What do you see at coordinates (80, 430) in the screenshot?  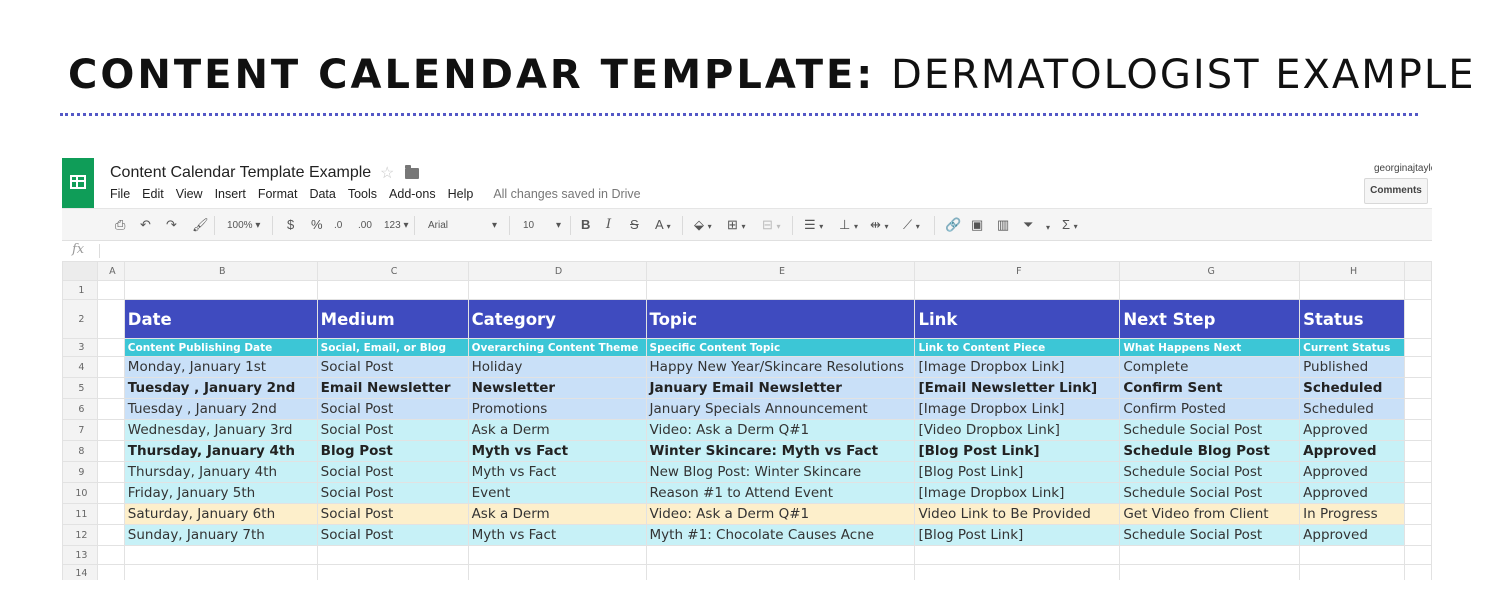 I see `row-header-7: 7` at bounding box center [80, 430].